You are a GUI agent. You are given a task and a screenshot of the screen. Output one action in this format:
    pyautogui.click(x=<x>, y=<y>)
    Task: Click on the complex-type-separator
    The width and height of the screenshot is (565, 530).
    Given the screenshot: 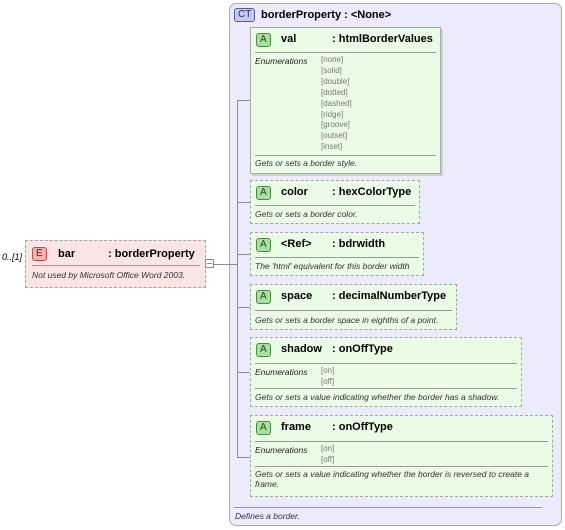 What is the action you would take?
    pyautogui.click(x=388, y=507)
    